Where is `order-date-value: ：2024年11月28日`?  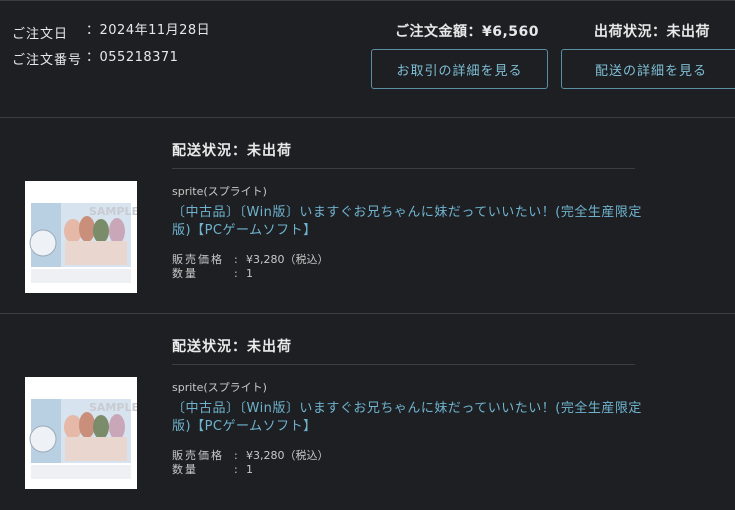 order-date-value: ：2024年11月28日 is located at coordinates (148, 30).